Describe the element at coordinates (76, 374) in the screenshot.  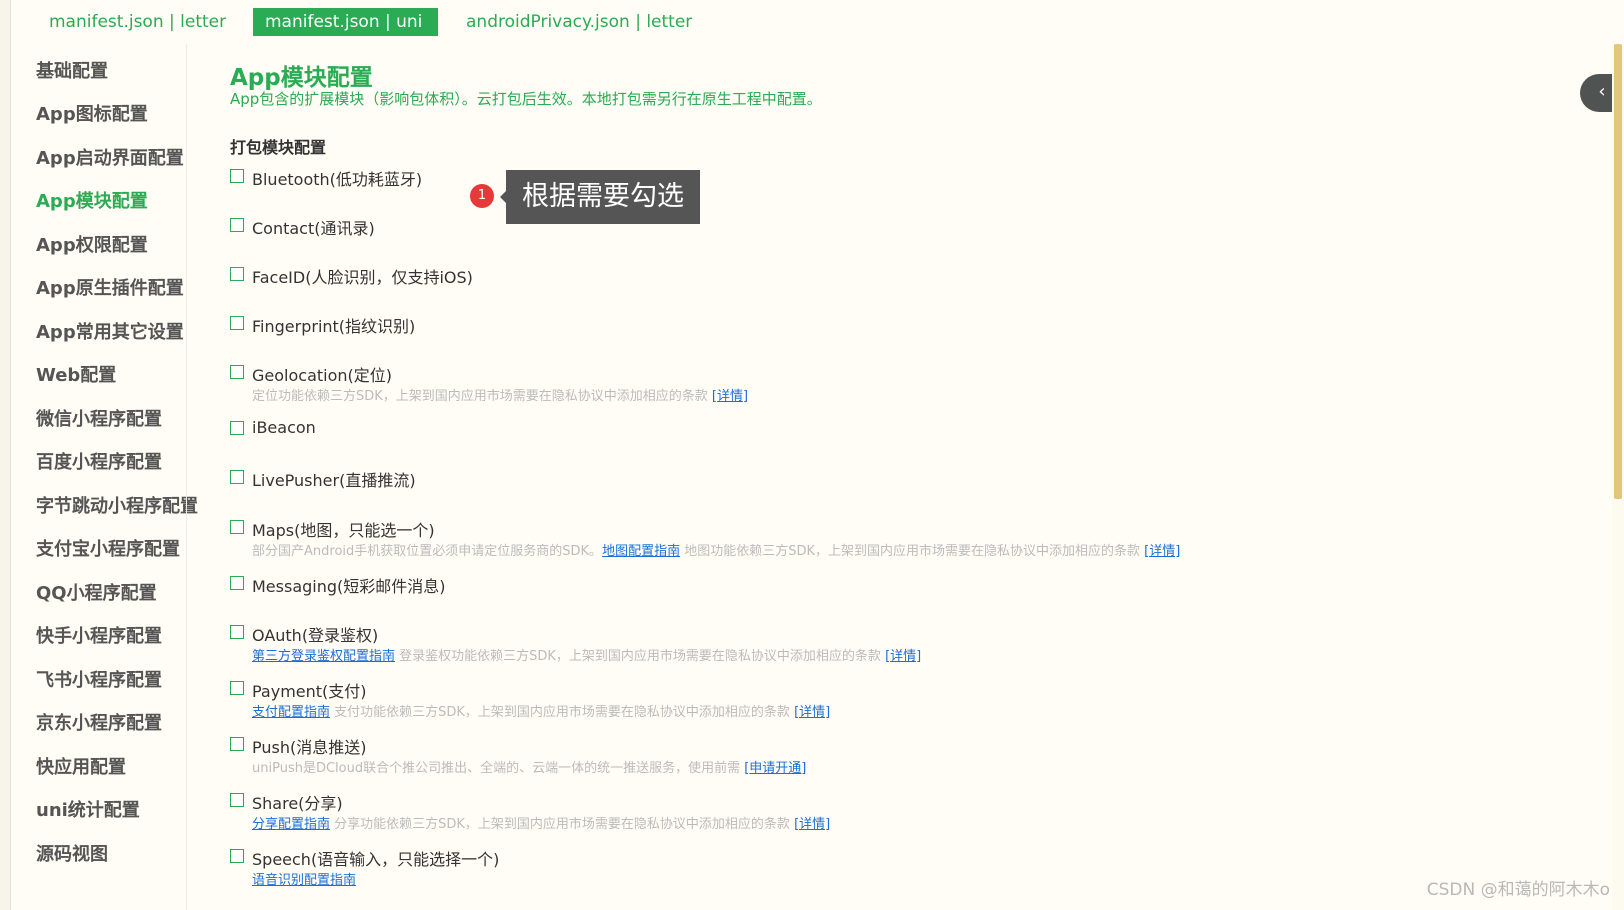
I see `sidebar-item-web: Web配置` at that location.